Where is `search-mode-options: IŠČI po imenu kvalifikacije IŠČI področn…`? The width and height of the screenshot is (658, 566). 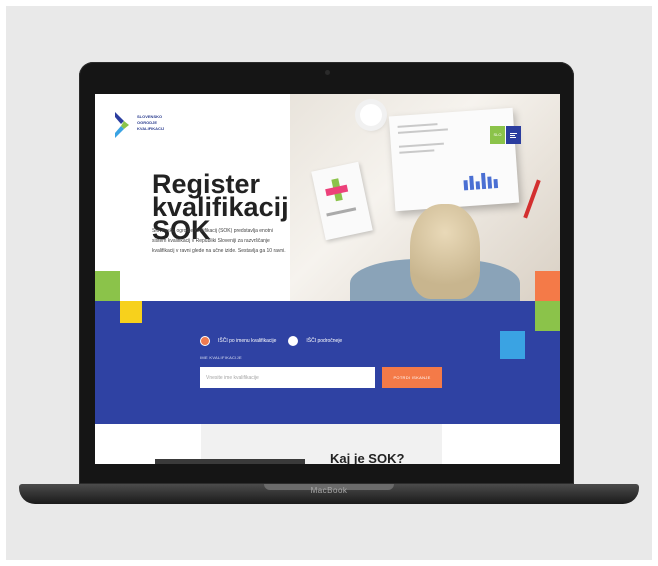 search-mode-options: IŠČI po imenu kvalifikacije IŠČI področn… is located at coordinates (273, 341).